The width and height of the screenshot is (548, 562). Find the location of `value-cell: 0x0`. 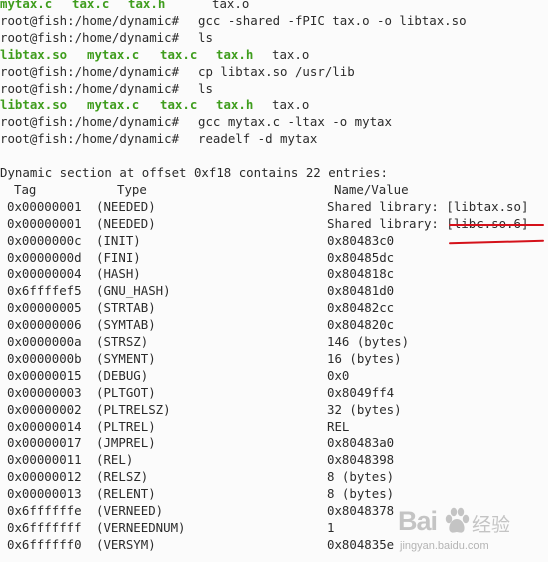

value-cell: 0x0 is located at coordinates (338, 375).